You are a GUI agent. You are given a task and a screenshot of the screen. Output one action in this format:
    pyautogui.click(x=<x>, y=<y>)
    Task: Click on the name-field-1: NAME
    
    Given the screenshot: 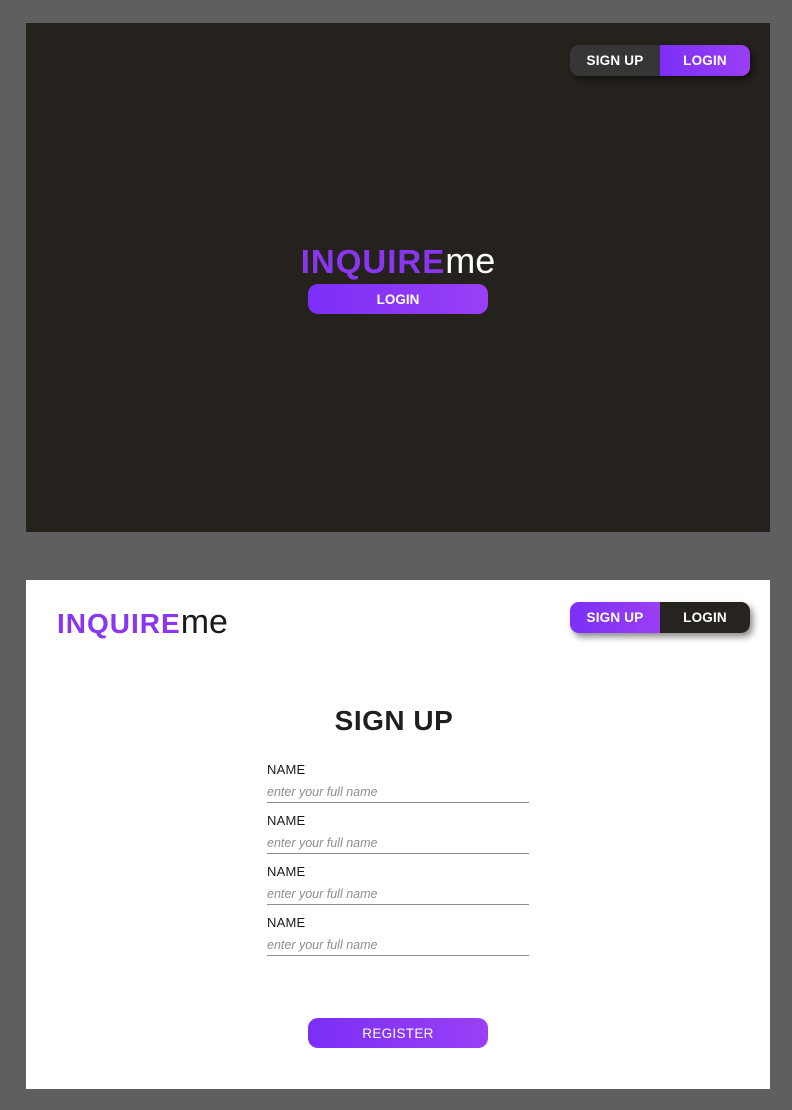 What is the action you would take?
    pyautogui.click(x=398, y=784)
    